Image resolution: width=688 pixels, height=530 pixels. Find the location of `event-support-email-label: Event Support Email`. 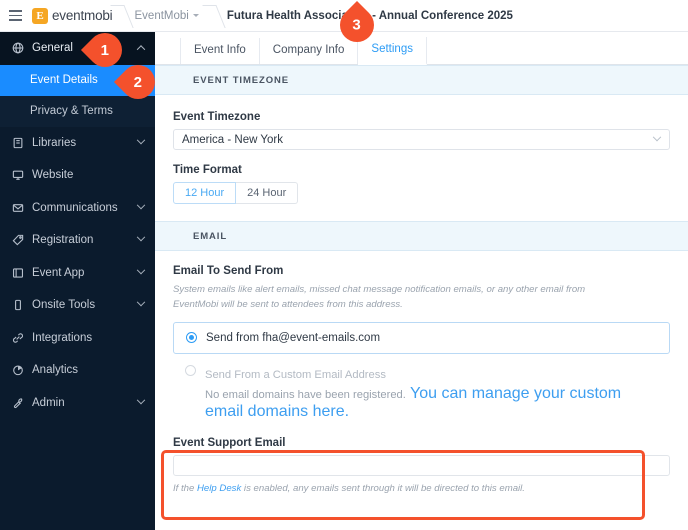

event-support-email-label: Event Support Email is located at coordinates (229, 442).